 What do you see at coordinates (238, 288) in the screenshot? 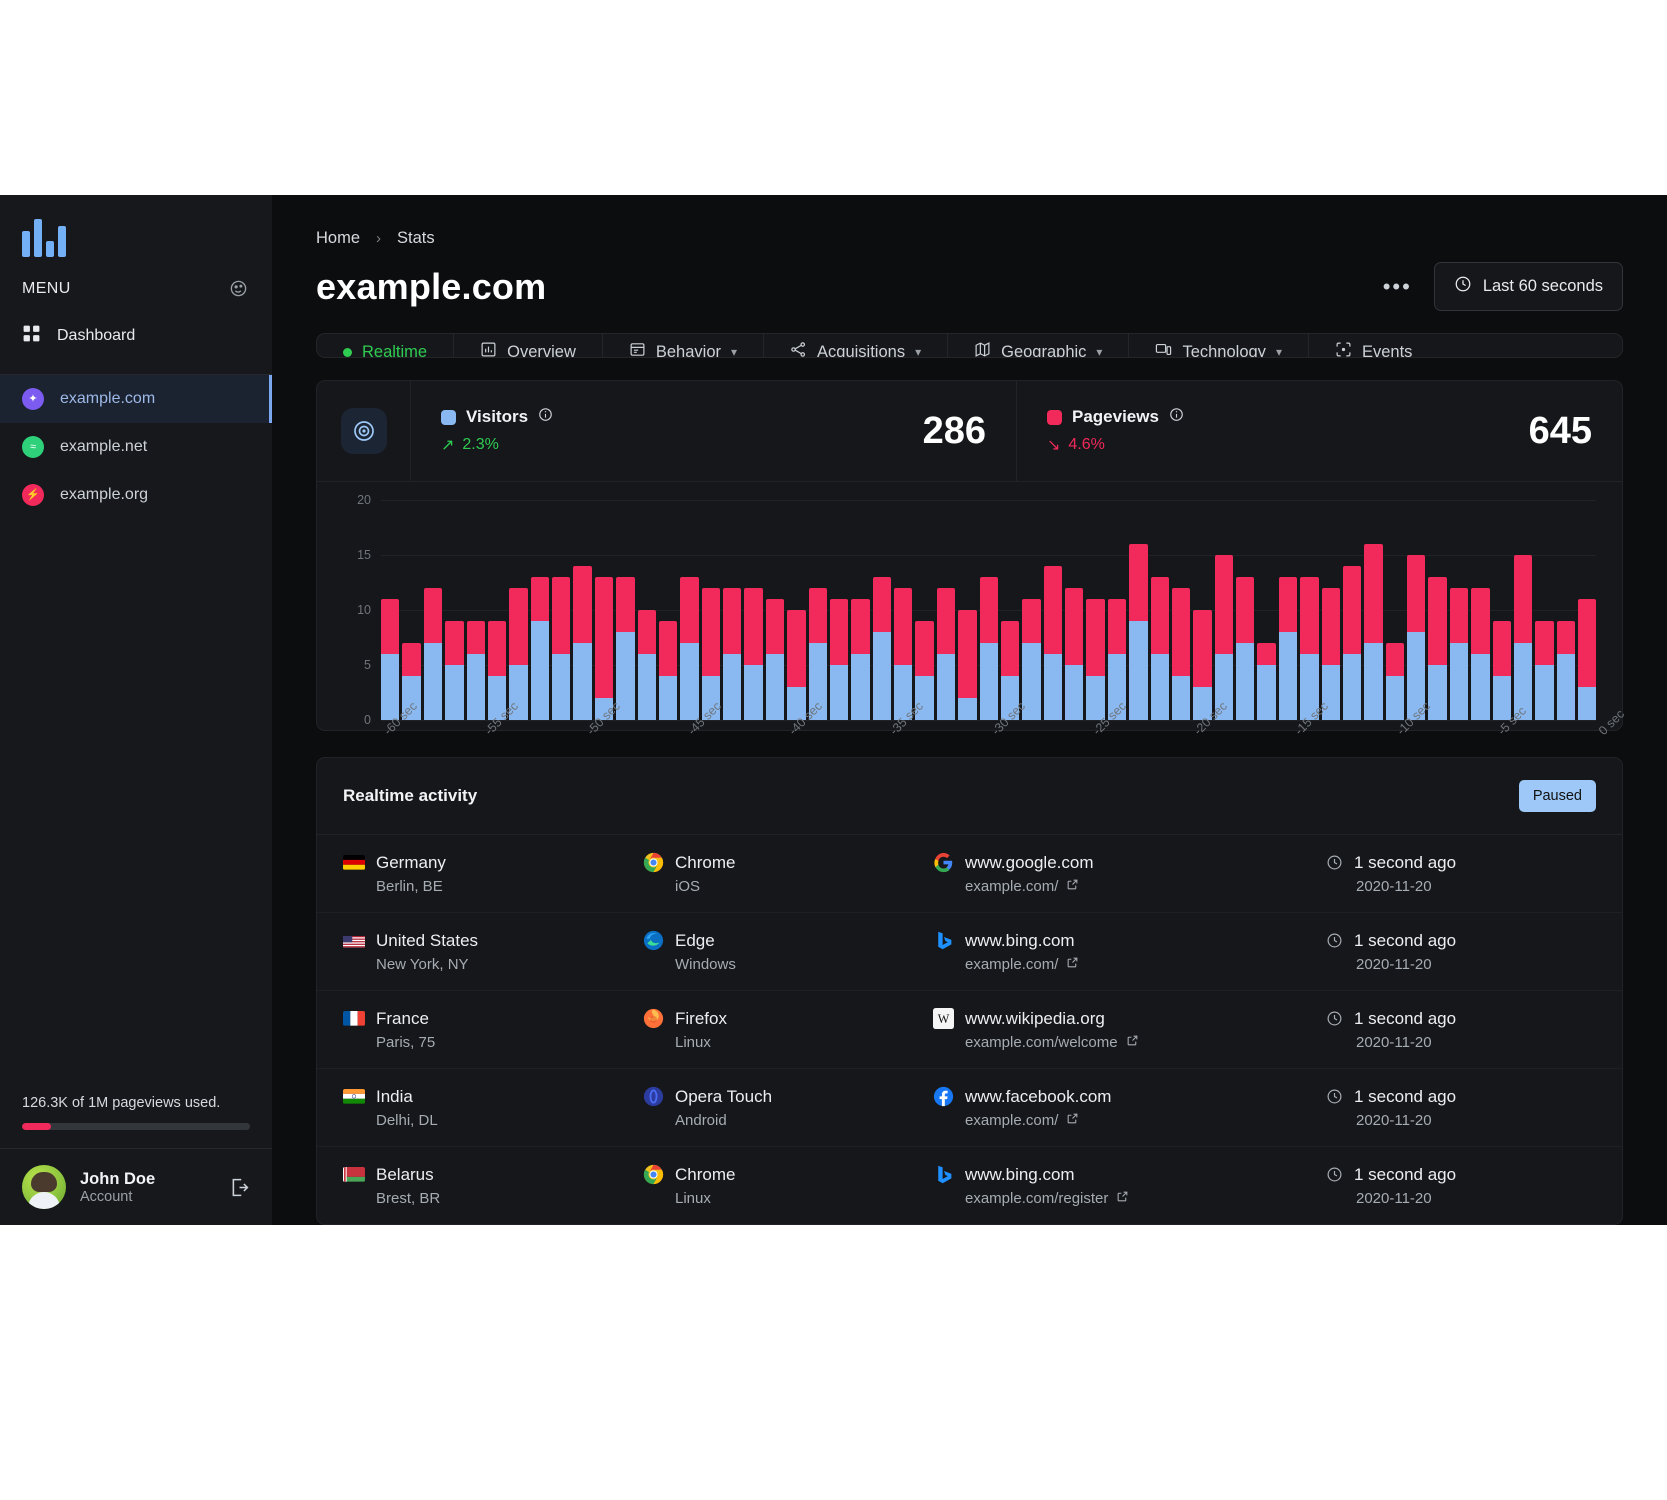
I see `theme-toggle-icon` at bounding box center [238, 288].